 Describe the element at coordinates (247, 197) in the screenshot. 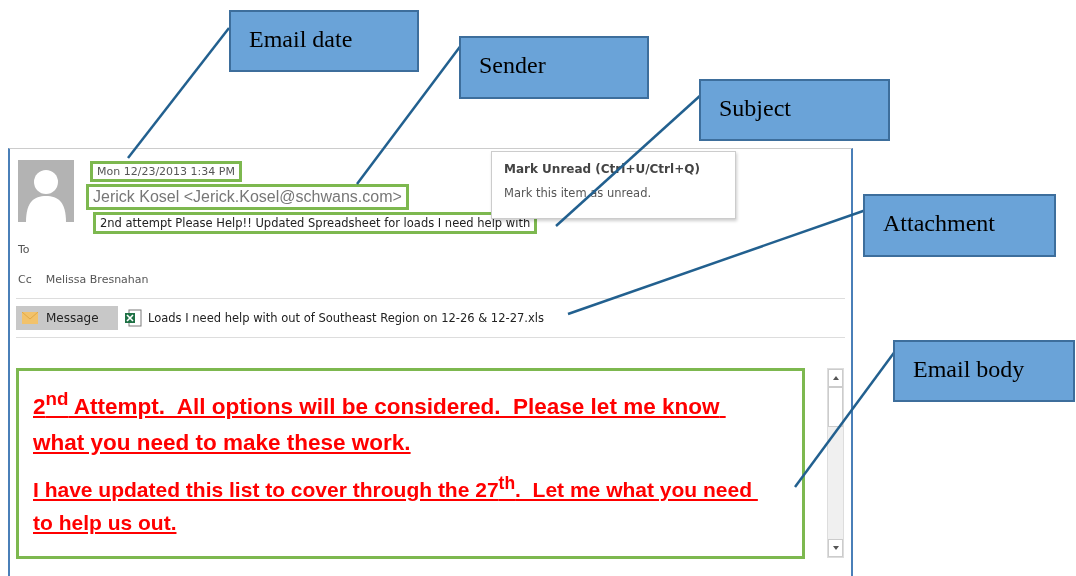

I see `sender-name: Jerick Kosel <Jerick.Kosel@schwans.com>` at that location.